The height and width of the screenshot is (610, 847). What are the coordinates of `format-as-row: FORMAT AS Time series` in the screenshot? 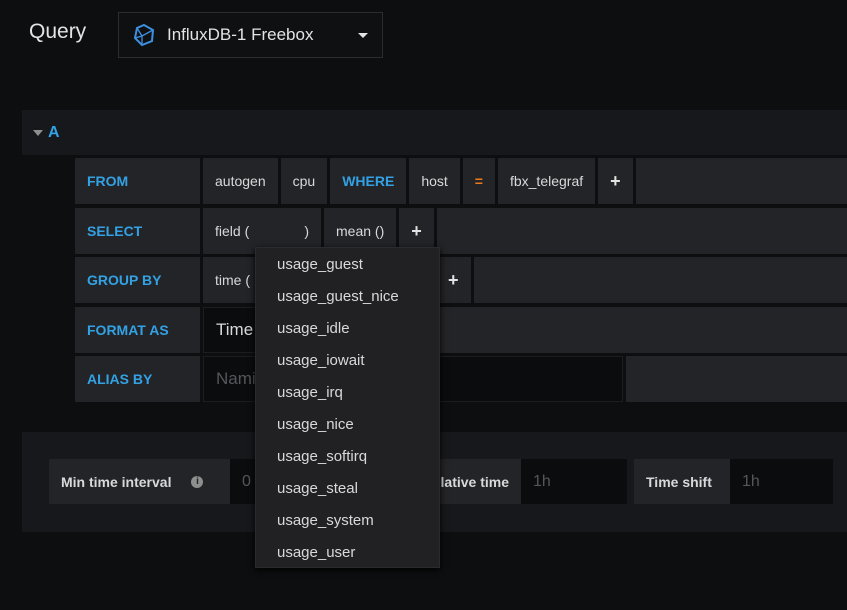 It's located at (461, 330).